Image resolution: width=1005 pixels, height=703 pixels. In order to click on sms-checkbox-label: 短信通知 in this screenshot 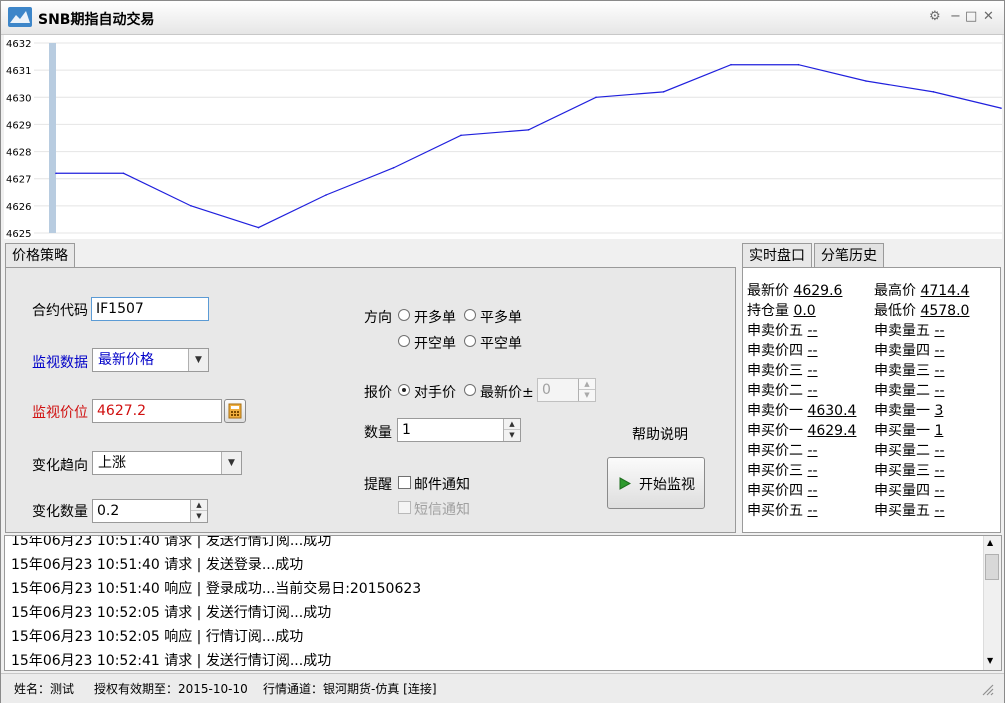, I will do `click(442, 510)`.